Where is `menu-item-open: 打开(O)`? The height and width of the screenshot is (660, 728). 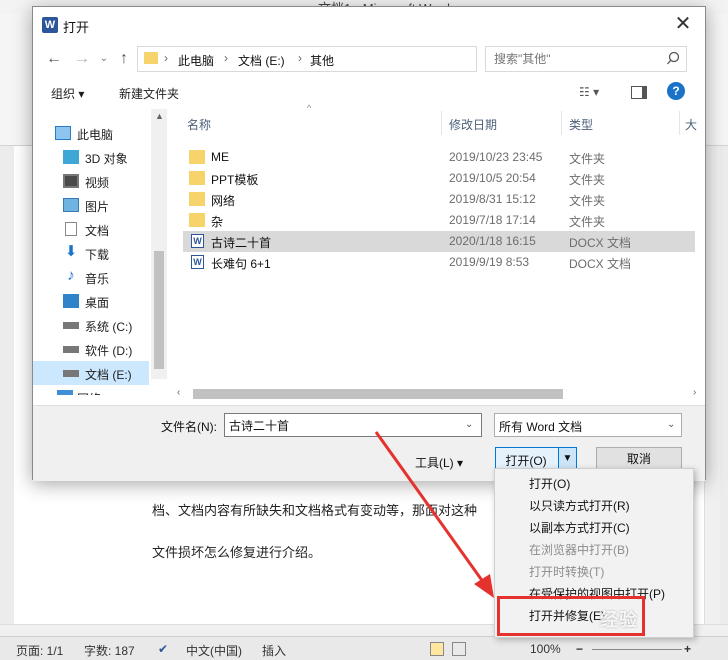
menu-item-open: 打开(O) is located at coordinates (594, 484).